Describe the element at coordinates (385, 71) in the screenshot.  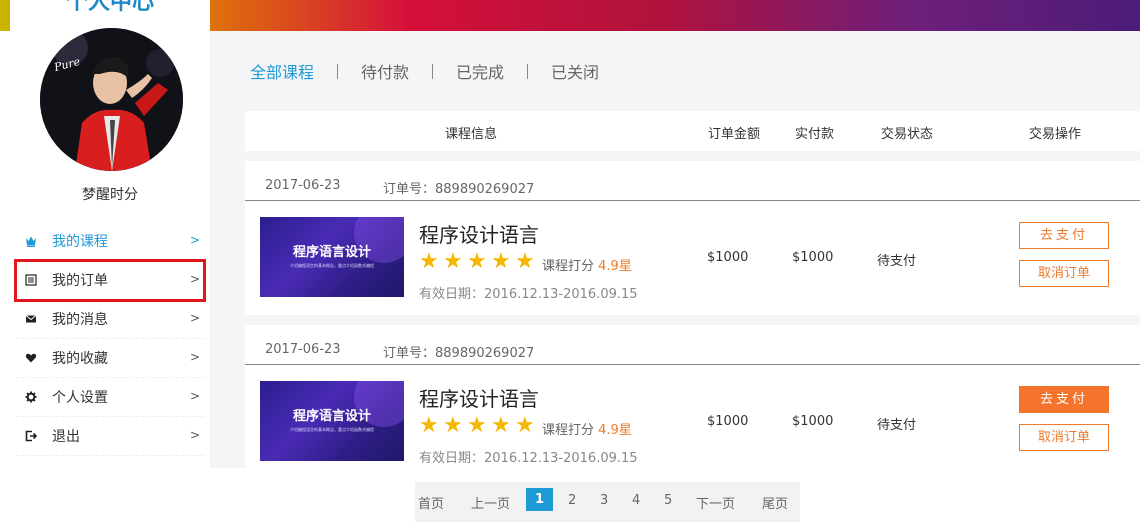
I see `tab-pending-payment: 待付款` at that location.